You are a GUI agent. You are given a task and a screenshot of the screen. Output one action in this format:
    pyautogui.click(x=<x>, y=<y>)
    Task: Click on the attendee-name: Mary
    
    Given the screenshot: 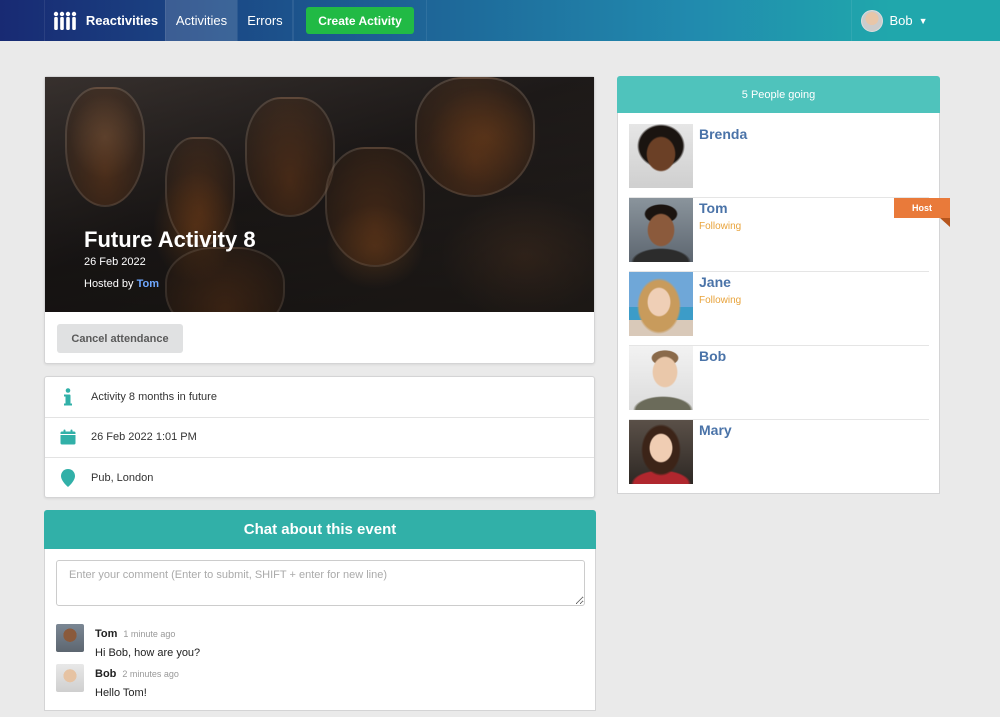 What is the action you would take?
    pyautogui.click(x=715, y=430)
    